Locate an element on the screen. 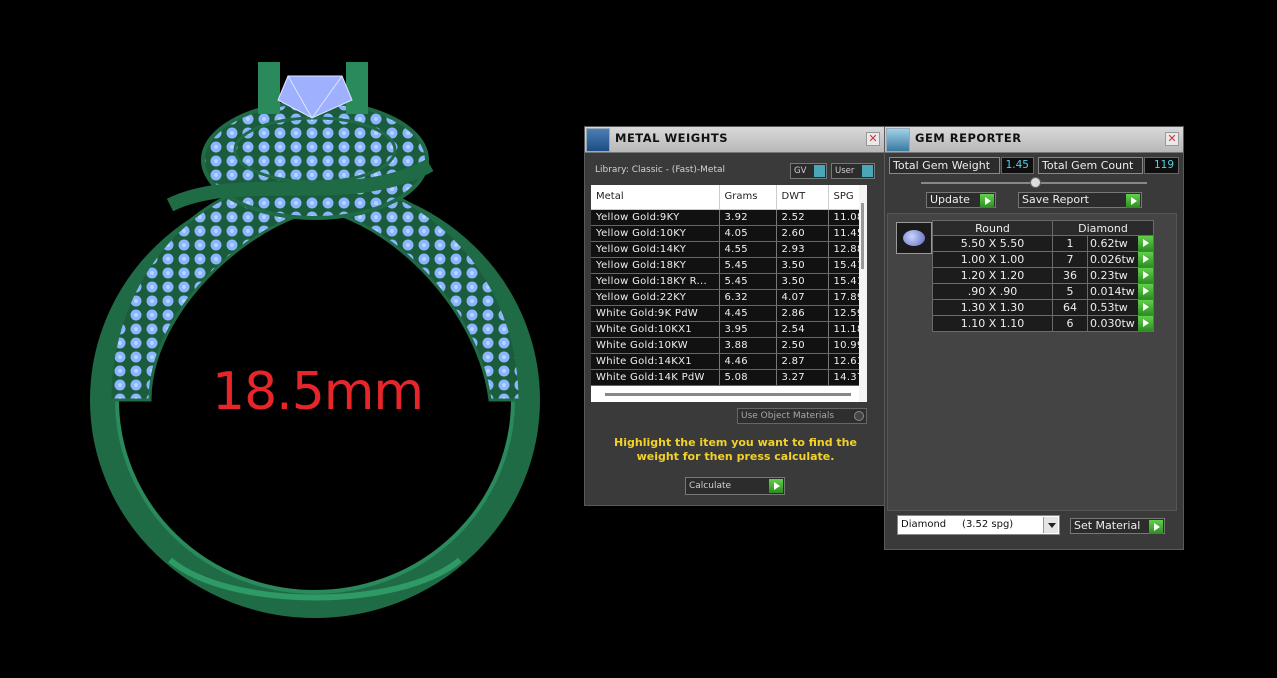 This screenshot has height=678, width=1277. table-row: Yellow Gold:14KY4.552.9312.88 is located at coordinates (725, 249).